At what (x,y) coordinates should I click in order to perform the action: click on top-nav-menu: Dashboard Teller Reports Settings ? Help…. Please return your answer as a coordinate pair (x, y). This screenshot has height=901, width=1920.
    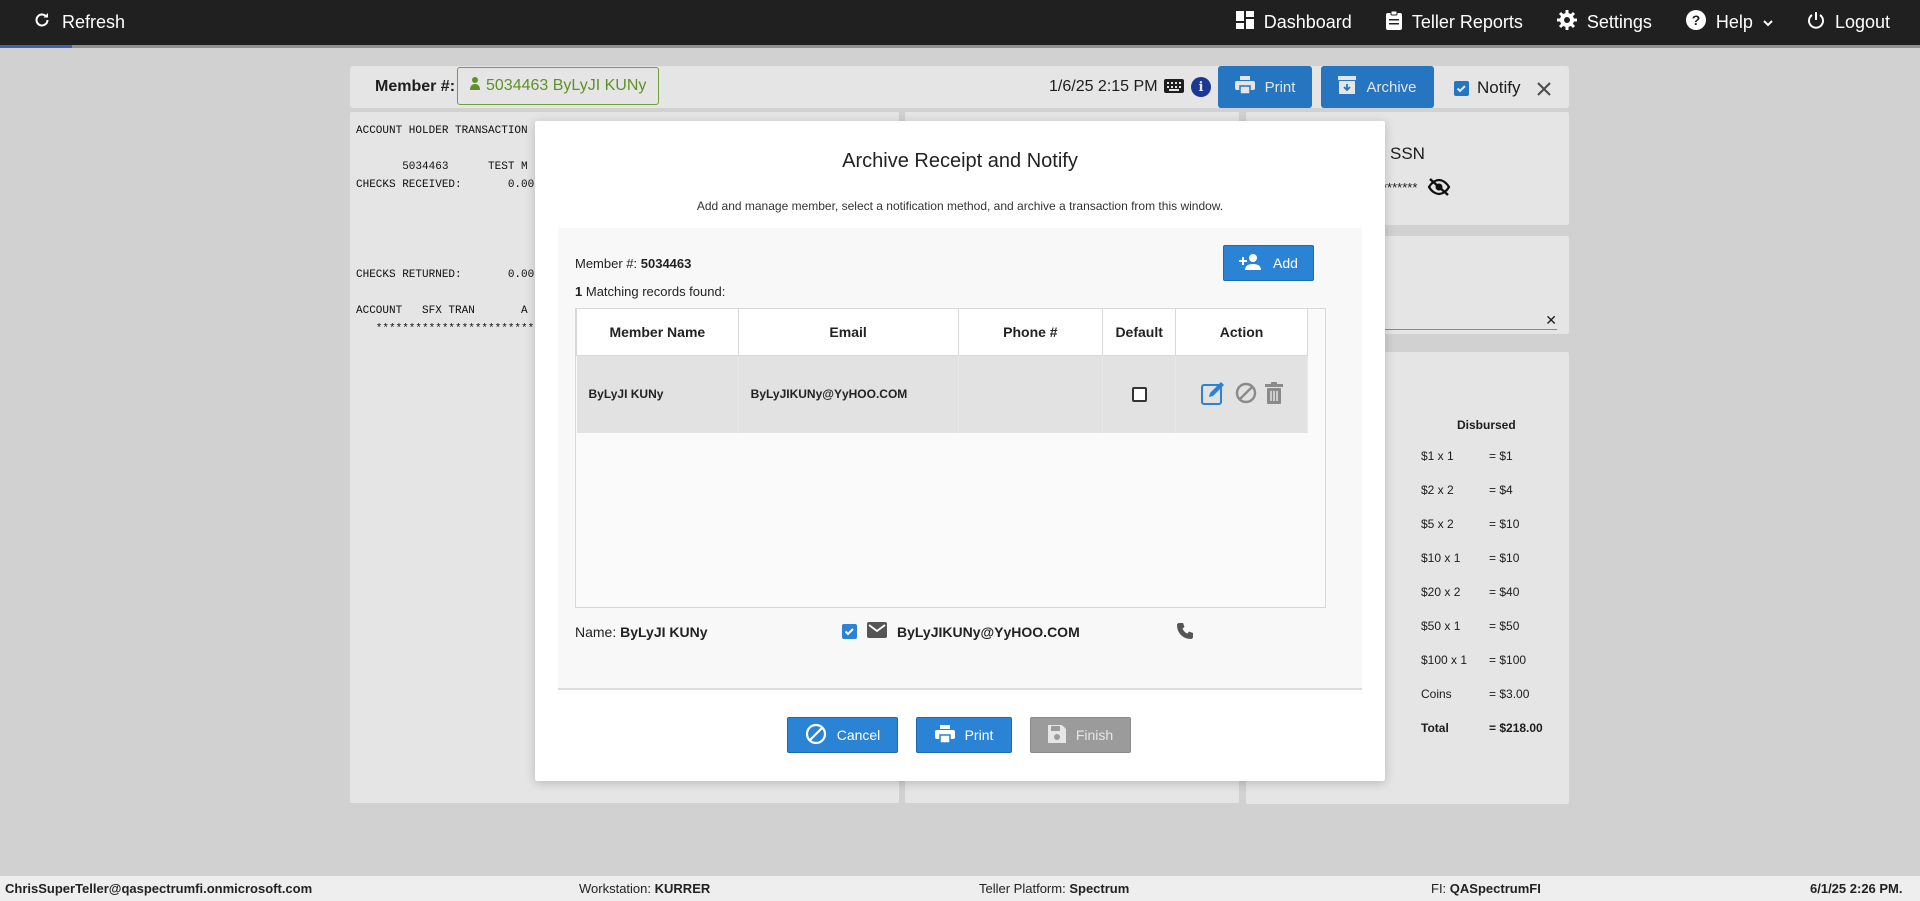
    Looking at the image, I should click on (1562, 22).